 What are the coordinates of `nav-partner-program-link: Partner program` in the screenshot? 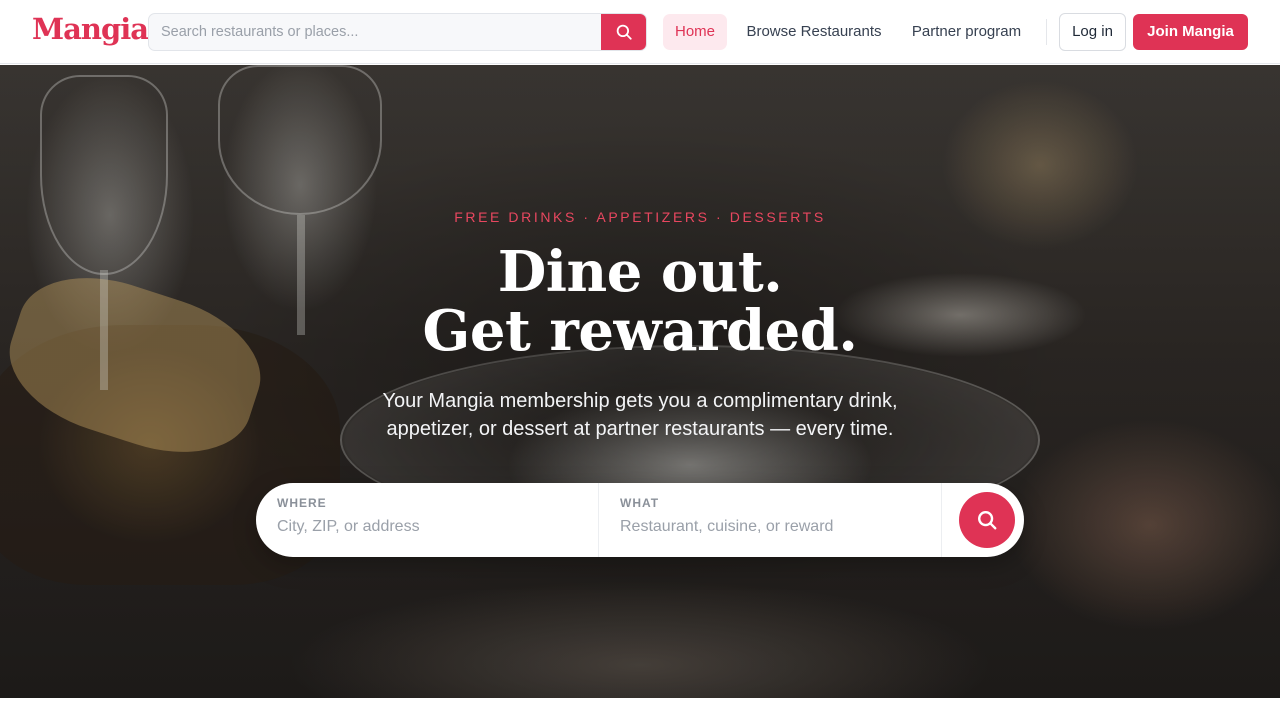 It's located at (966, 32).